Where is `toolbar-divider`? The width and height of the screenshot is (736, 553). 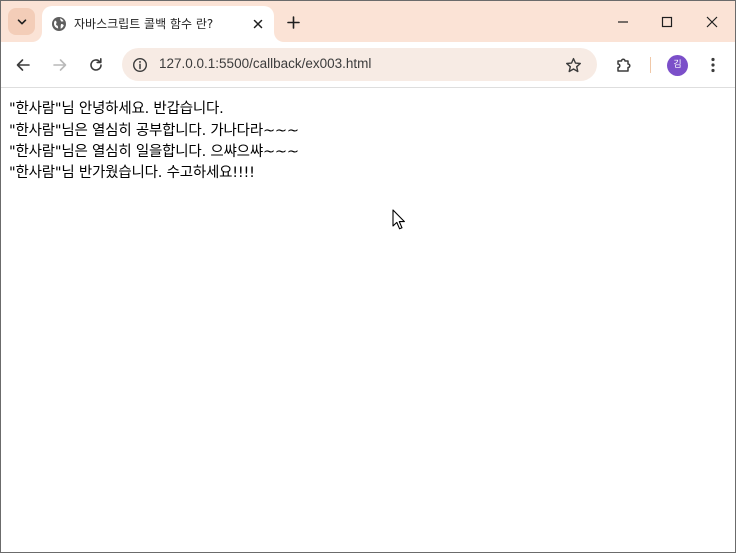
toolbar-divider is located at coordinates (650, 65).